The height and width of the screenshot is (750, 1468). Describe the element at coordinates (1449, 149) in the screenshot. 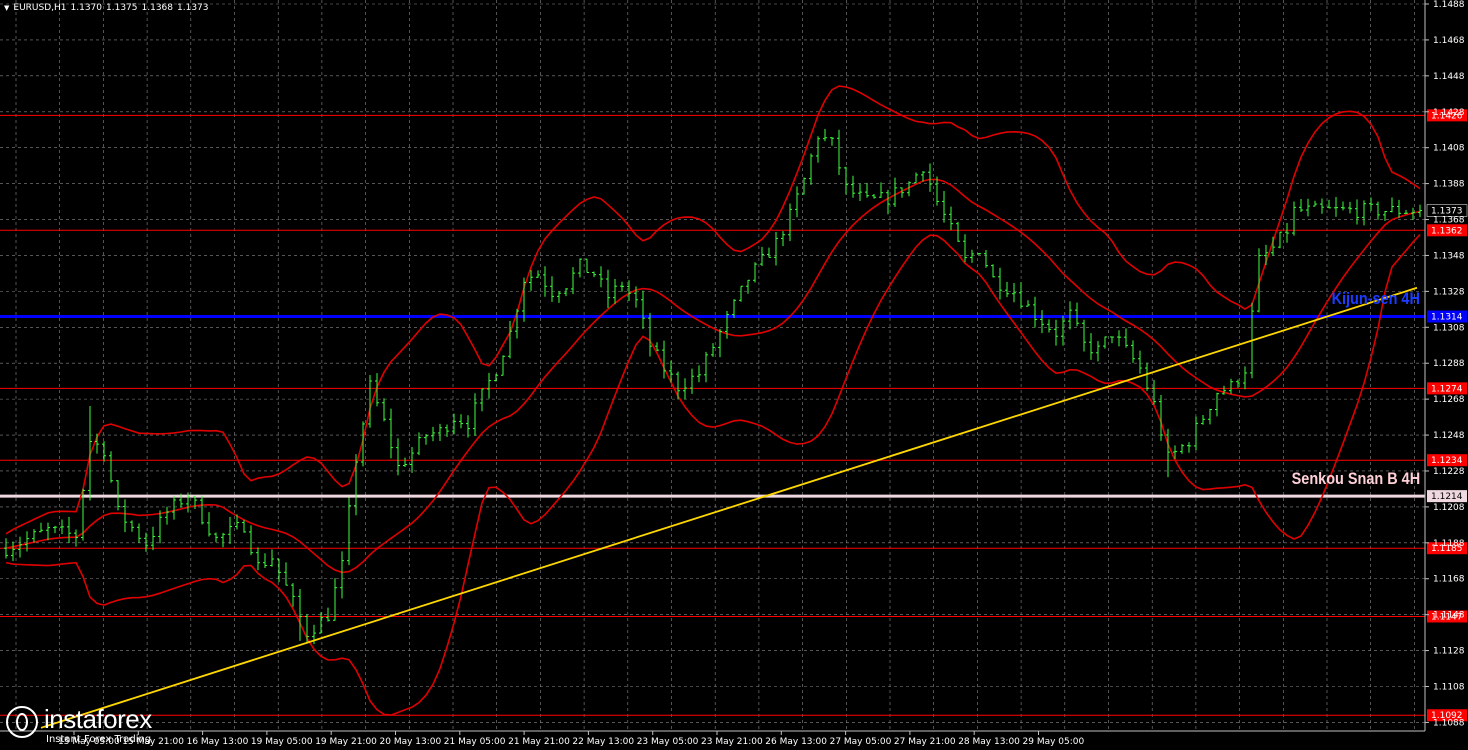

I see `y-tick-label: 1.1408` at that location.